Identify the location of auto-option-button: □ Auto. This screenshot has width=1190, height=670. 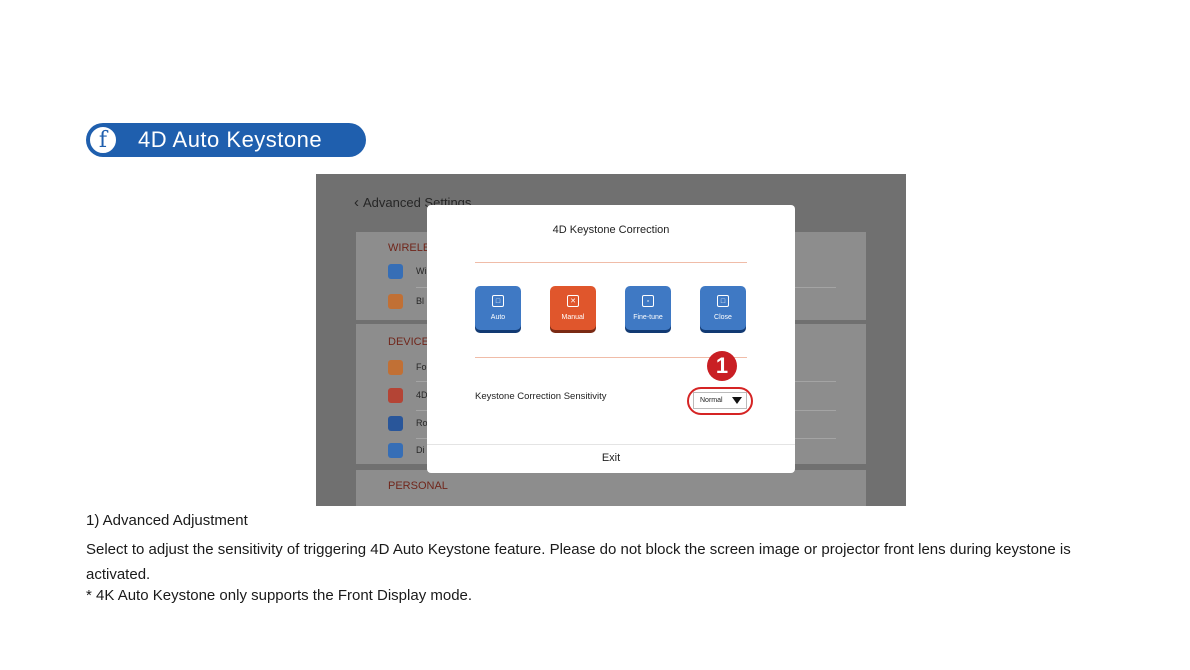
(498, 308).